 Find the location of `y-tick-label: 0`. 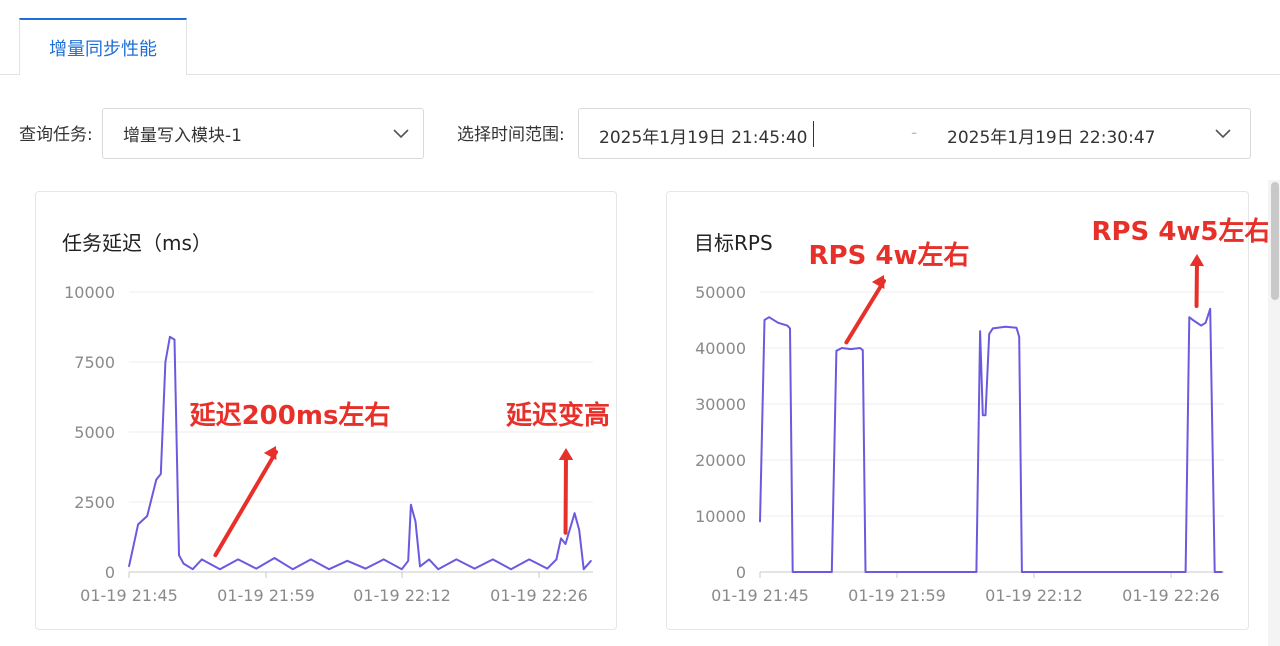

y-tick-label: 0 is located at coordinates (741, 572).